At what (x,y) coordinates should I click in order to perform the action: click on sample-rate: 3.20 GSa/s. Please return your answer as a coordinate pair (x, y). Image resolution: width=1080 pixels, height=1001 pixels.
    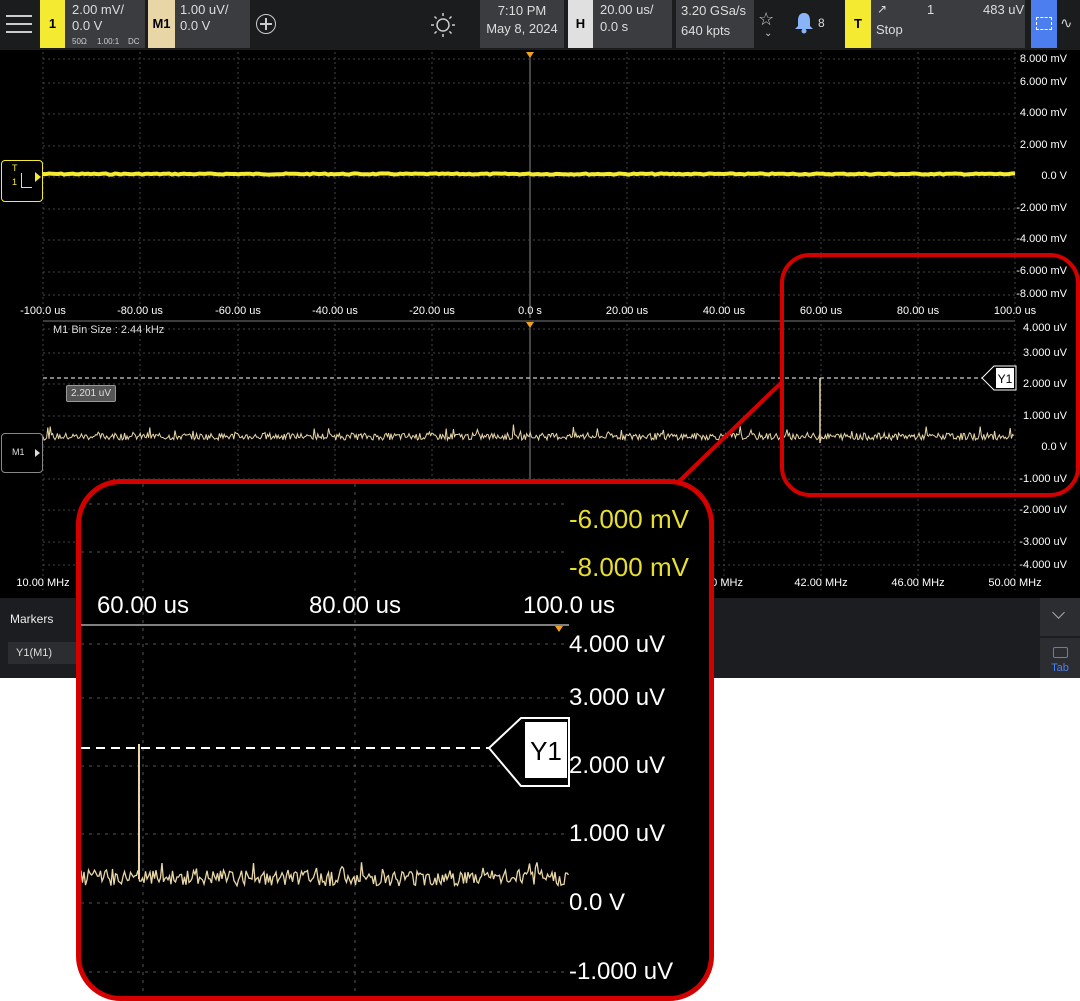
    Looking at the image, I should click on (714, 10).